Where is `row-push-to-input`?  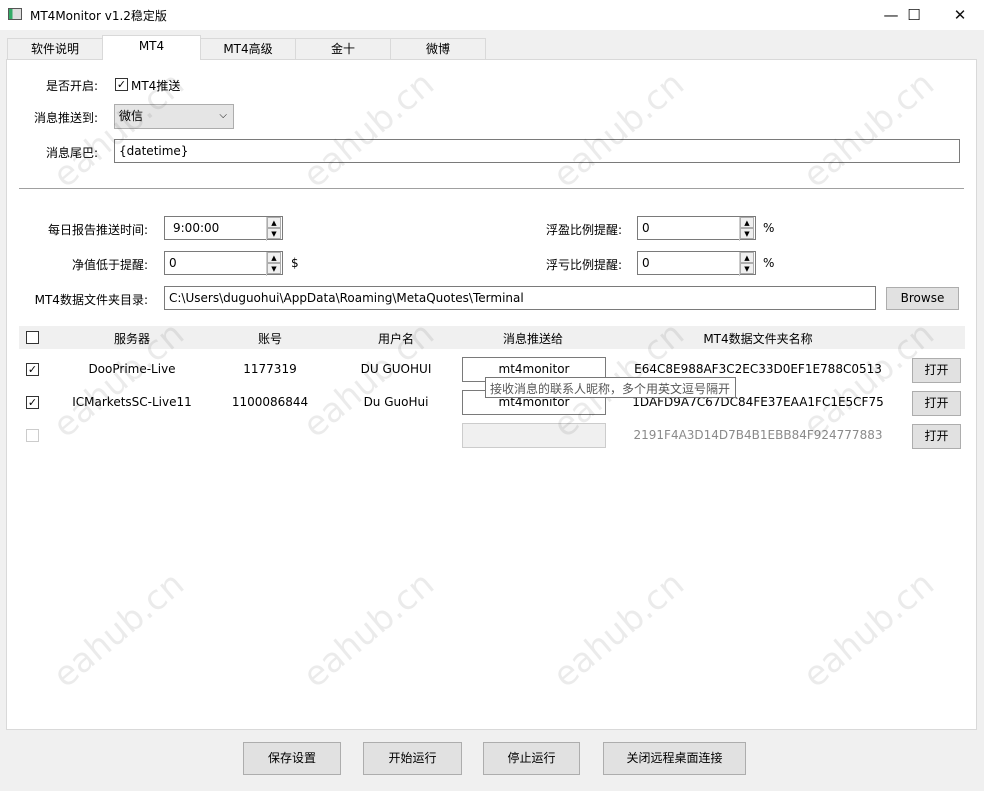
row-push-to-input is located at coordinates (534, 435).